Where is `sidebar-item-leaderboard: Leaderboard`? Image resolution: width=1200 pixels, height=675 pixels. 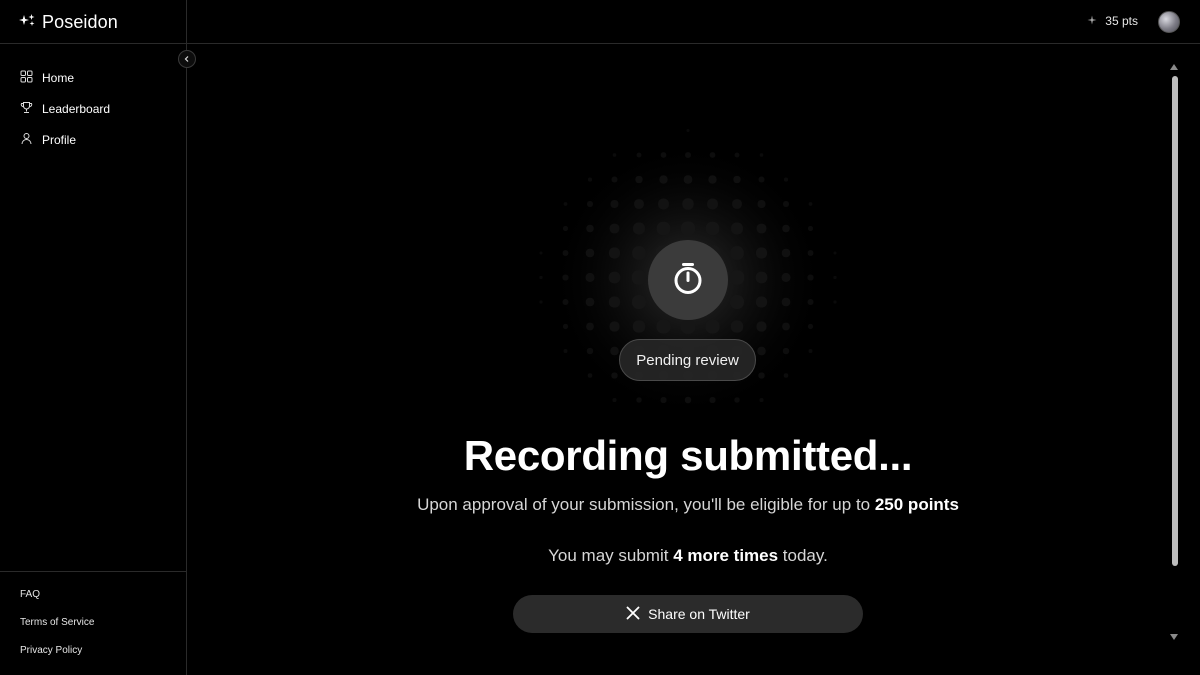
sidebar-item-leaderboard: Leaderboard is located at coordinates (65, 108).